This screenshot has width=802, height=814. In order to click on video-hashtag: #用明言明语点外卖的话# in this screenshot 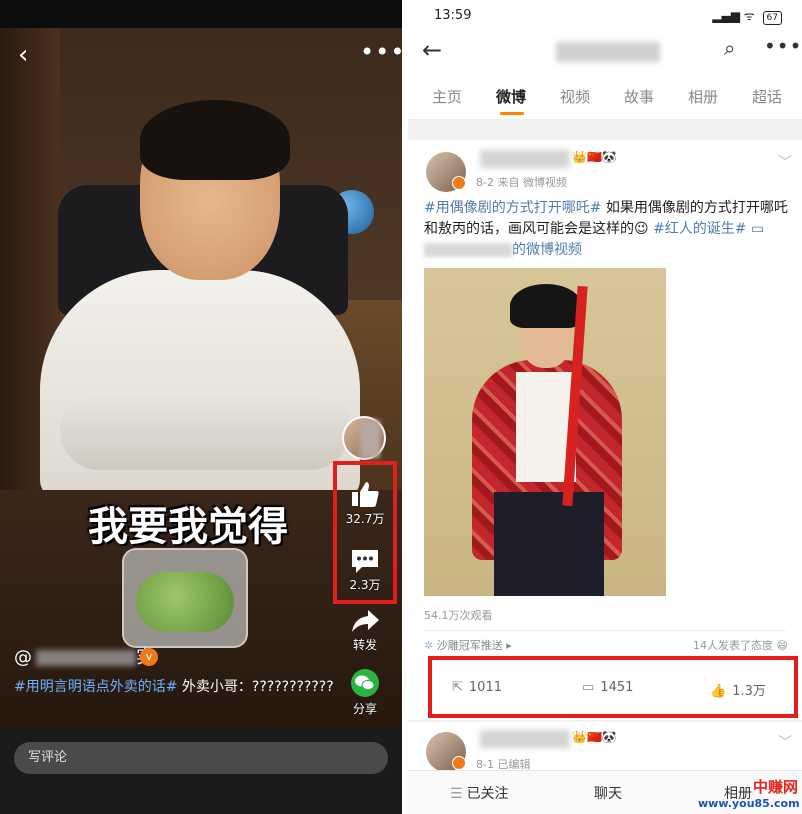, I will do `click(95, 687)`.